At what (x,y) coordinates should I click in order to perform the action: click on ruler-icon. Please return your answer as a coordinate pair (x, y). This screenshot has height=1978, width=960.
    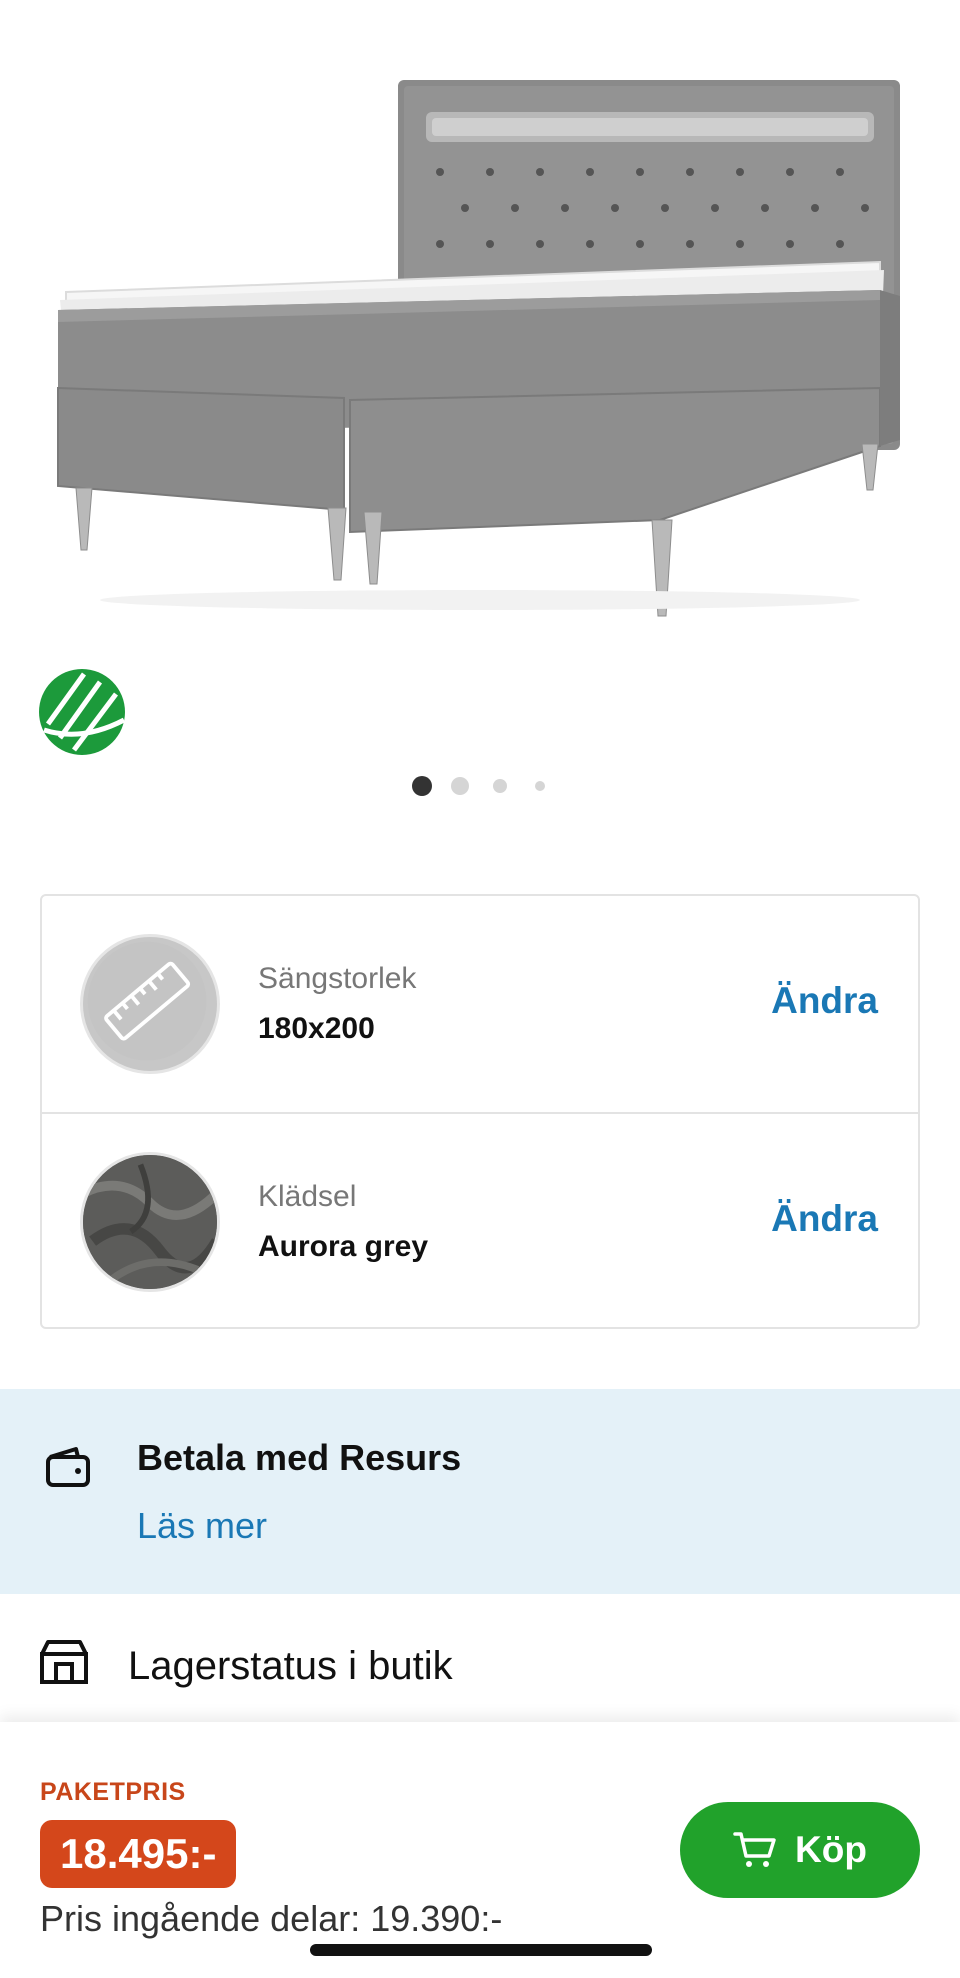
    Looking at the image, I should click on (150, 1004).